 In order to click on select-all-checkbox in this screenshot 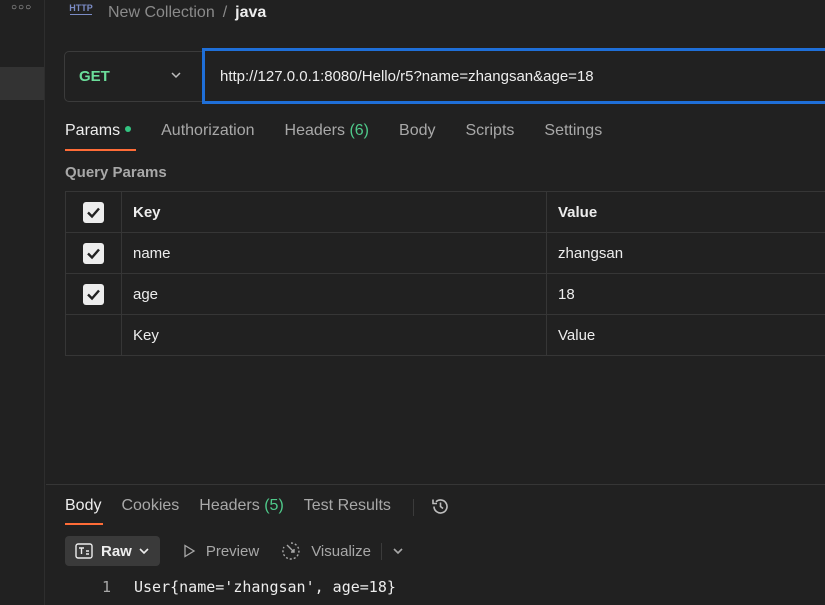, I will do `click(93, 212)`.